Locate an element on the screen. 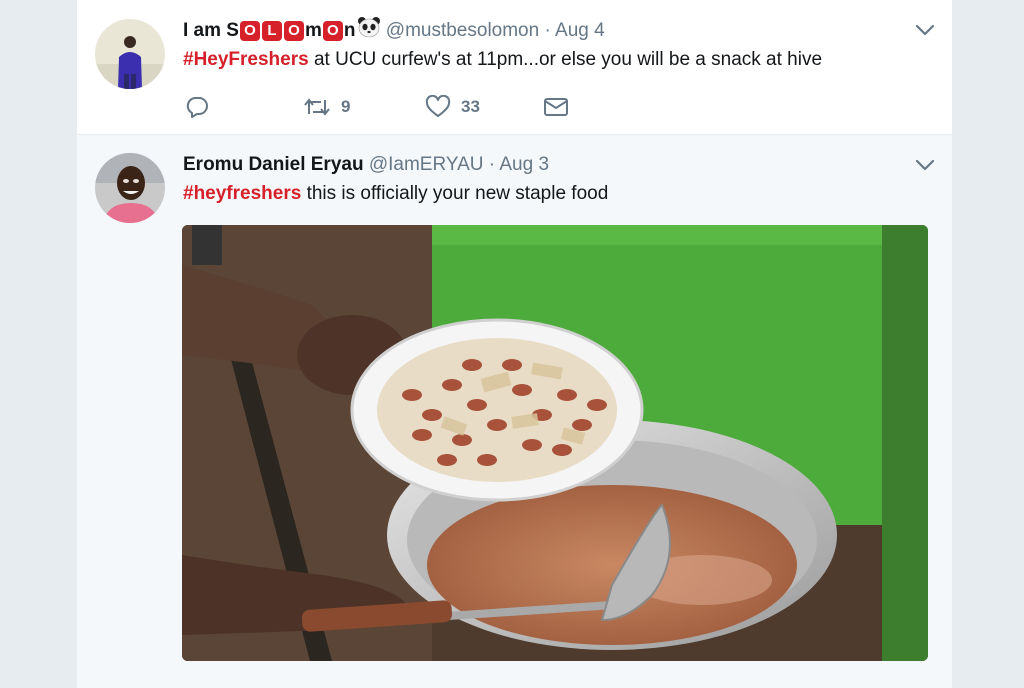 The height and width of the screenshot is (688, 1024). envelope-icon is located at coordinates (556, 107).